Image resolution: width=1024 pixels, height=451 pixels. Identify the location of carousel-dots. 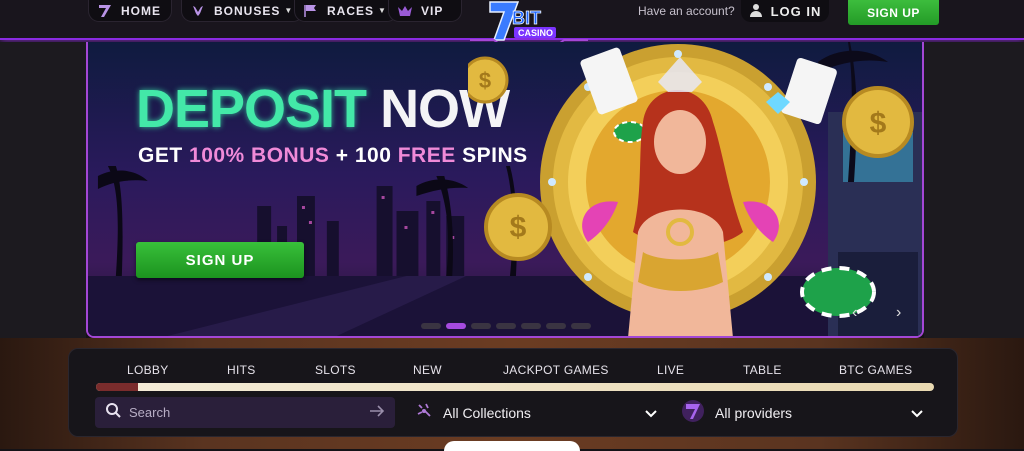
(506, 326).